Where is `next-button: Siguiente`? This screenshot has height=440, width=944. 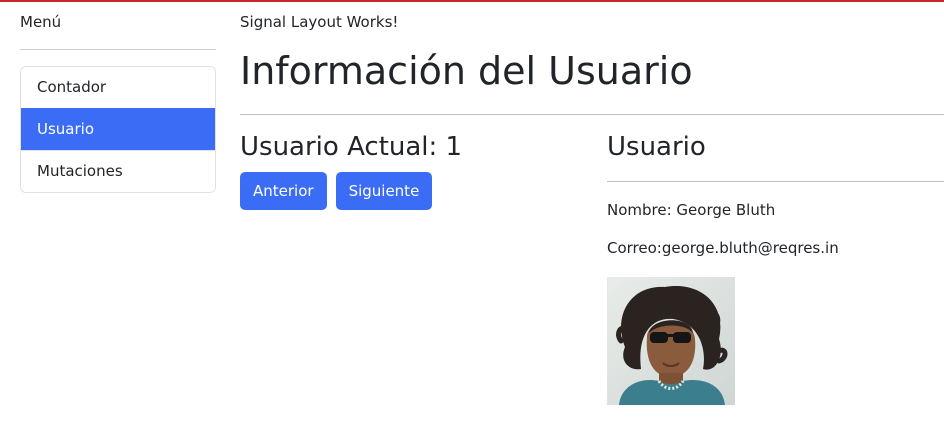 next-button: Siguiente is located at coordinates (384, 191).